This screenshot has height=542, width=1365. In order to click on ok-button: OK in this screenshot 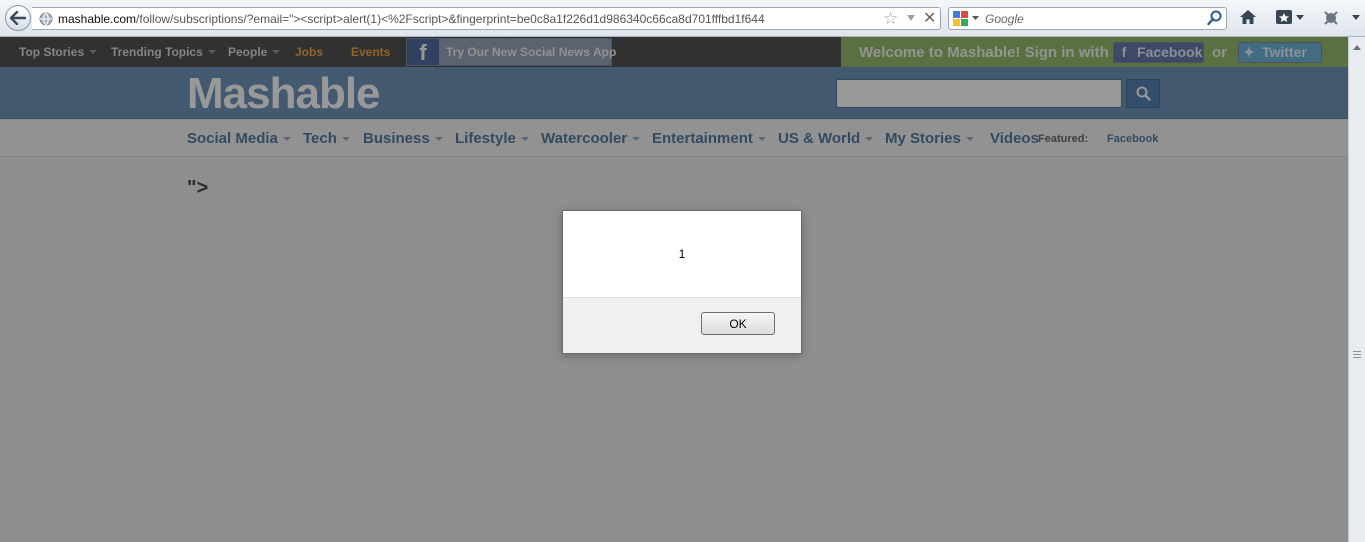, I will do `click(738, 323)`.